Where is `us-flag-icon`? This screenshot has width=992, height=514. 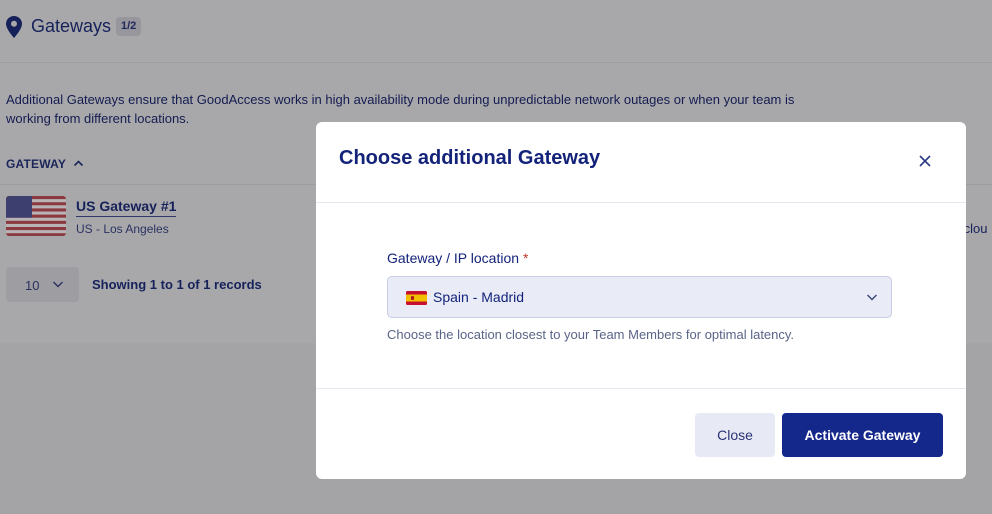 us-flag-icon is located at coordinates (36, 216).